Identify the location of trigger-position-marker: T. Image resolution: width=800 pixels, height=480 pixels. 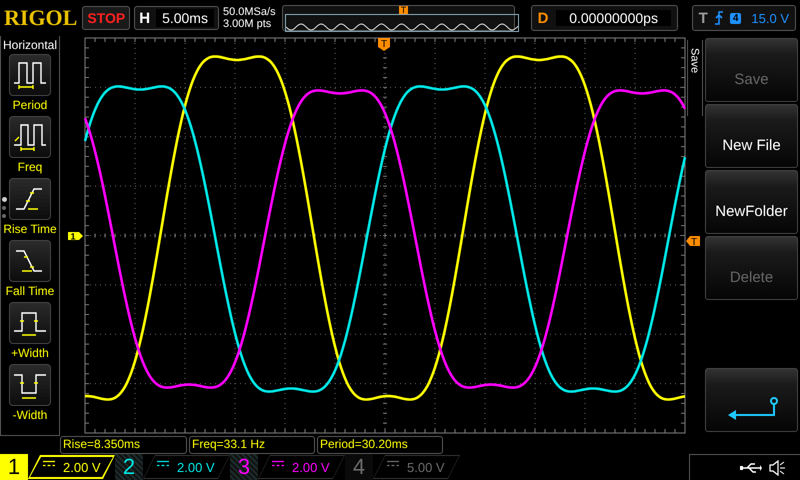
(384, 44).